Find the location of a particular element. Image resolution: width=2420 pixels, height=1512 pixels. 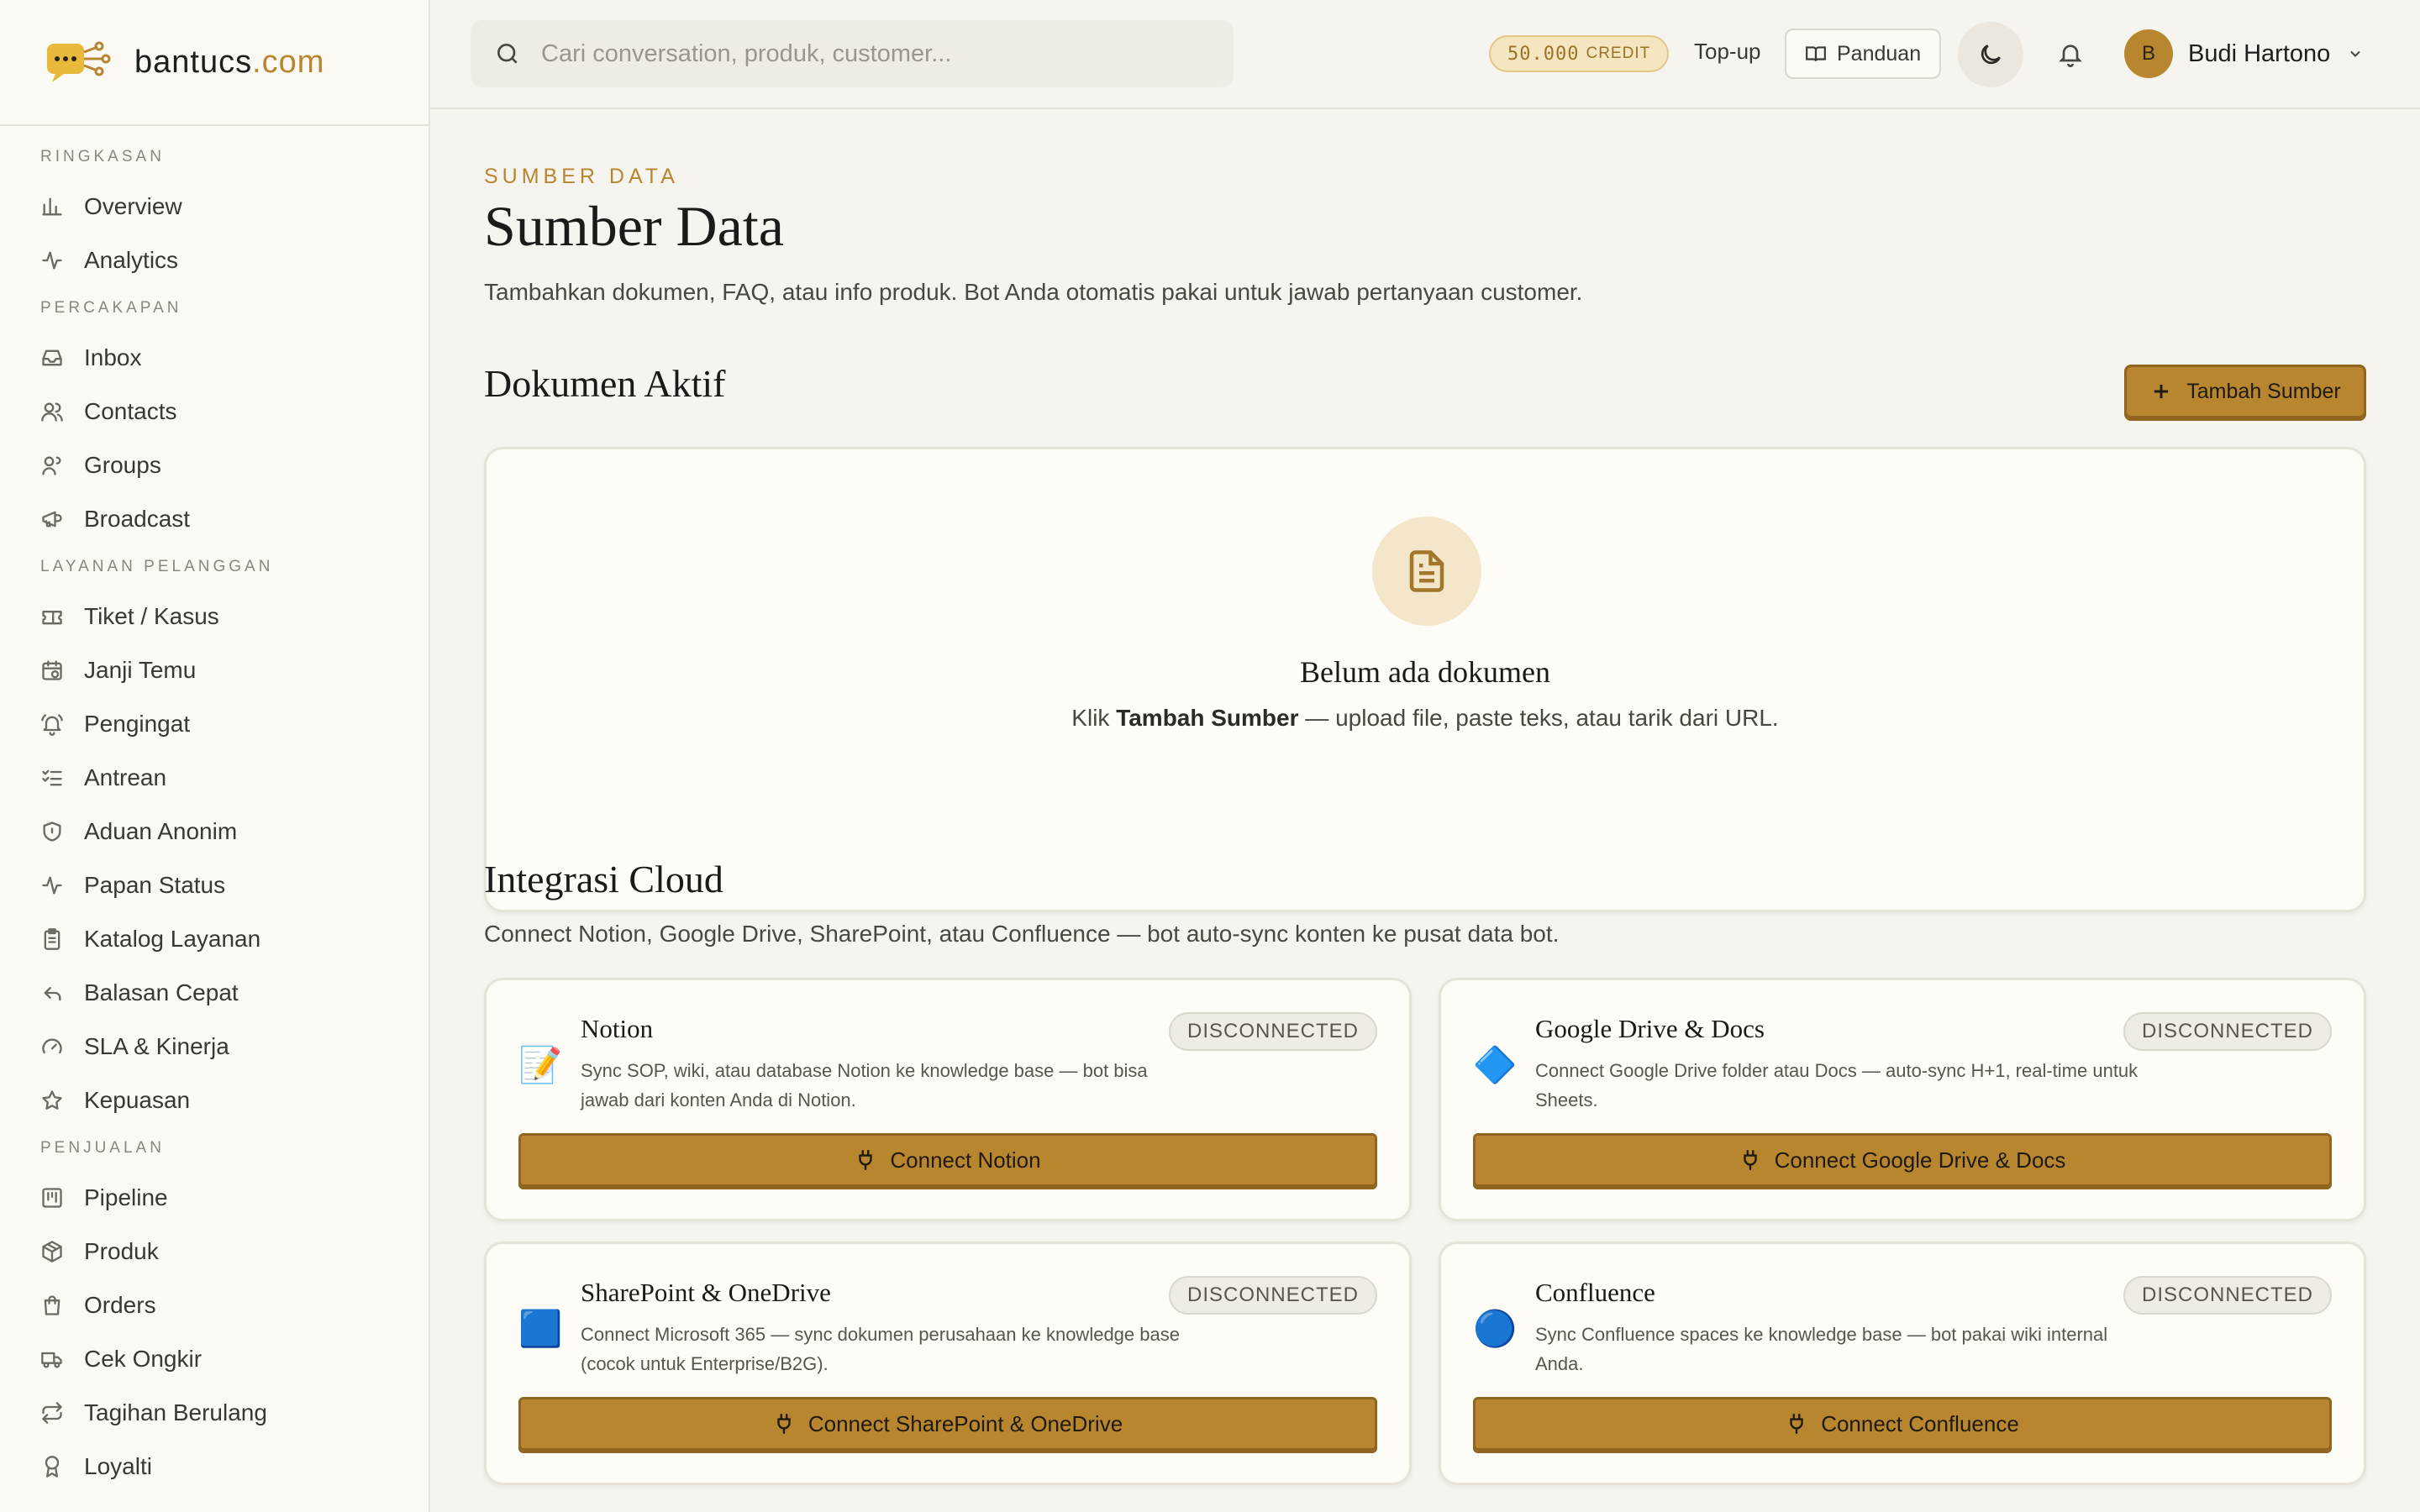

add-source-button: Tambah Sumber is located at coordinates (2245, 391).